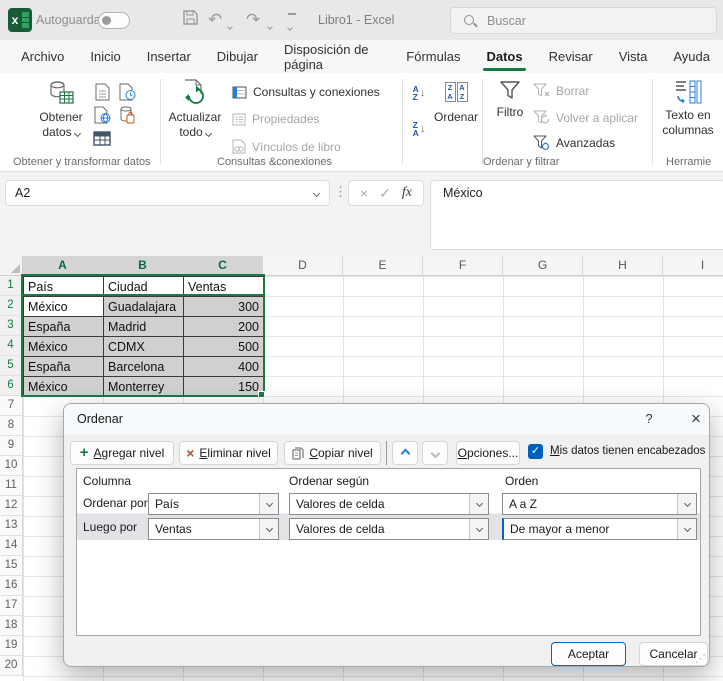  I want to click on sort-descending-button: ZA ↓, so click(419, 129).